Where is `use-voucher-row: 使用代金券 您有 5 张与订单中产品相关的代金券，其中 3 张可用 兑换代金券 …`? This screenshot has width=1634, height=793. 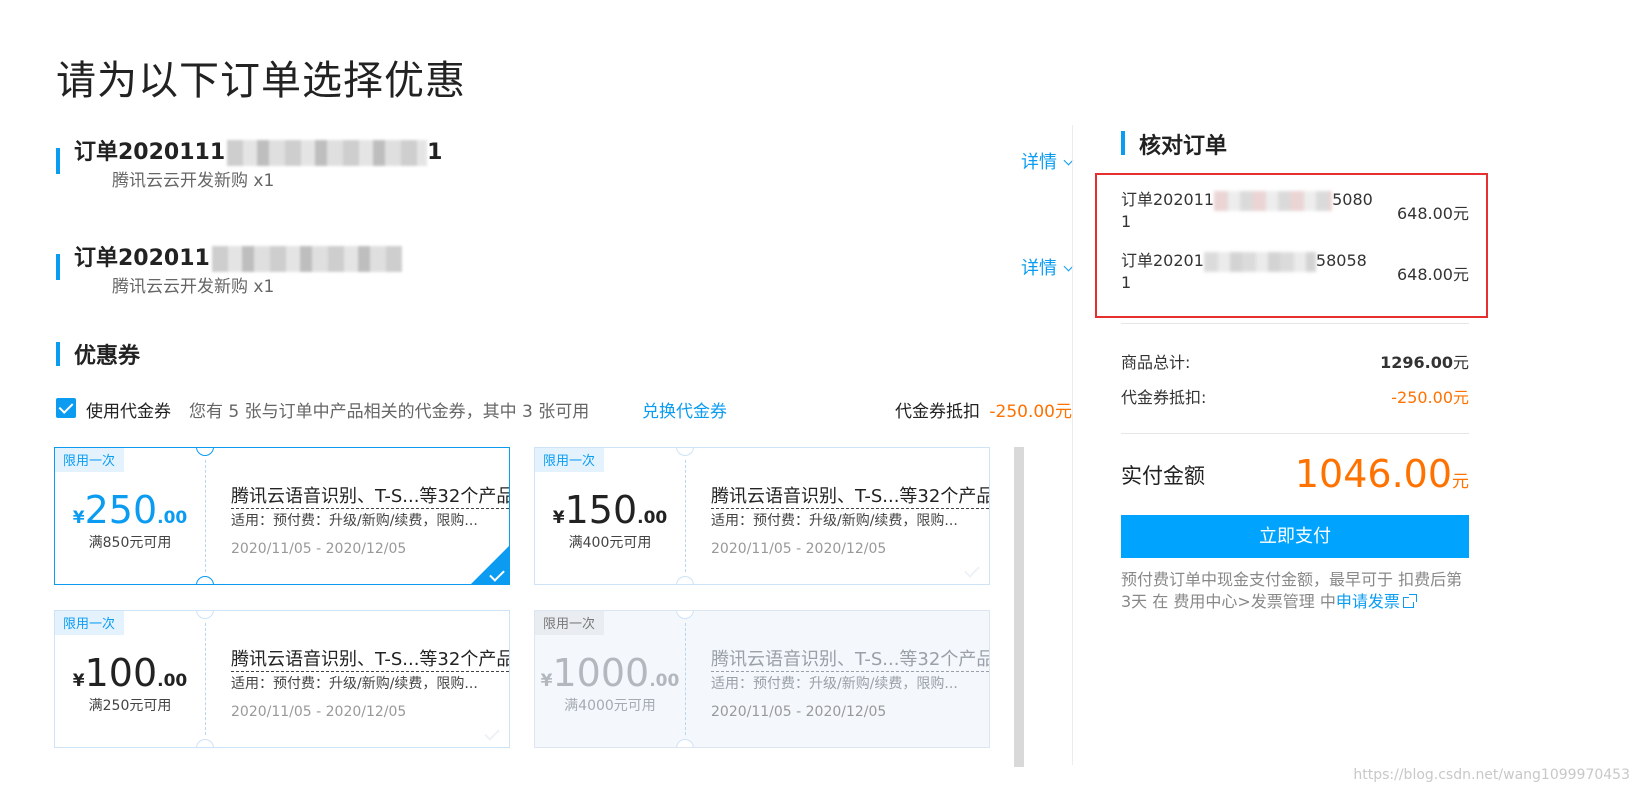
use-voucher-row: 使用代金券 您有 5 张与订单中产品相关的代金券，其中 3 张可用 兑换代金券 … is located at coordinates (564, 409).